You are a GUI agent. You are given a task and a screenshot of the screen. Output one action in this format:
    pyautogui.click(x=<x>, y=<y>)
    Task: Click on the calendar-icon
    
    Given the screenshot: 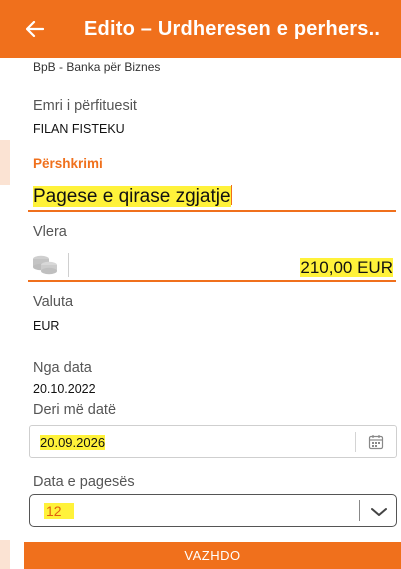 What is the action you would take?
    pyautogui.click(x=376, y=444)
    